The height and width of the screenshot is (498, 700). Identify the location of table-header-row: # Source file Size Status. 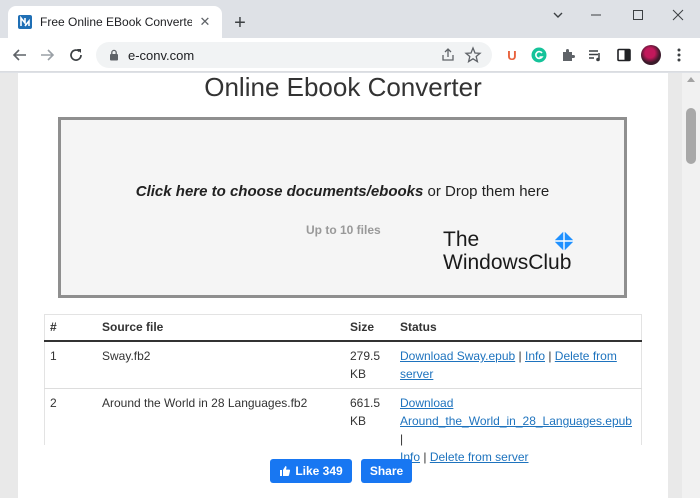
(343, 328).